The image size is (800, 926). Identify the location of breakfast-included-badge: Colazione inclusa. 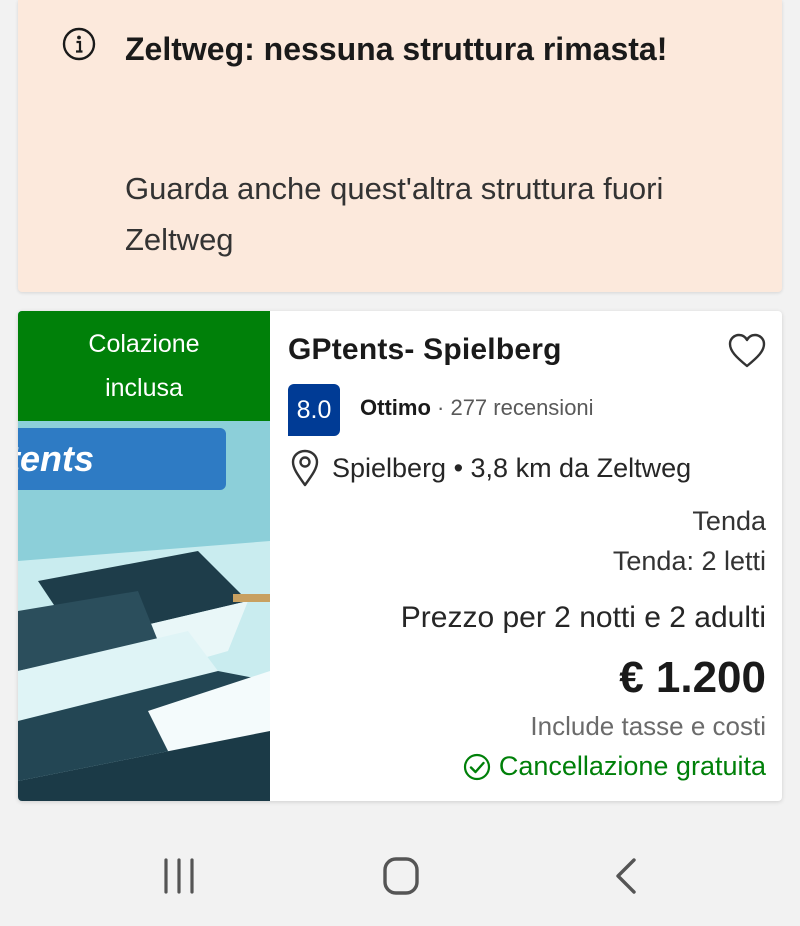
(144, 366).